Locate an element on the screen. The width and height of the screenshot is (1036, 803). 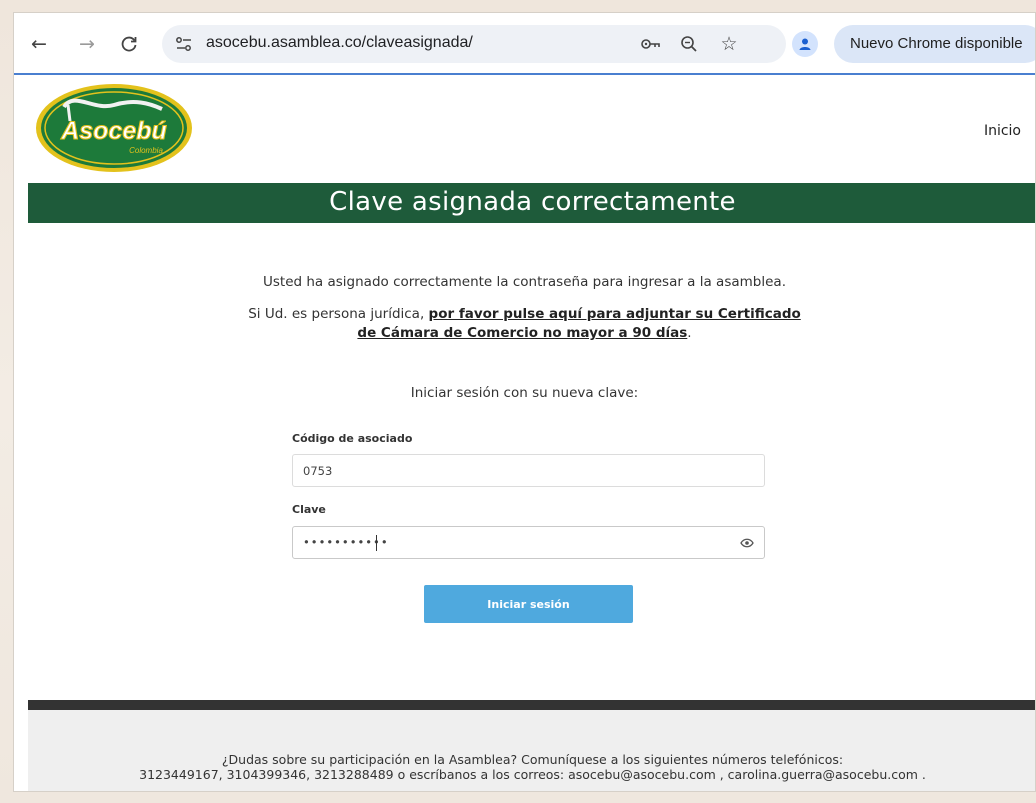
profile-avatar-icon is located at coordinates (805, 44).